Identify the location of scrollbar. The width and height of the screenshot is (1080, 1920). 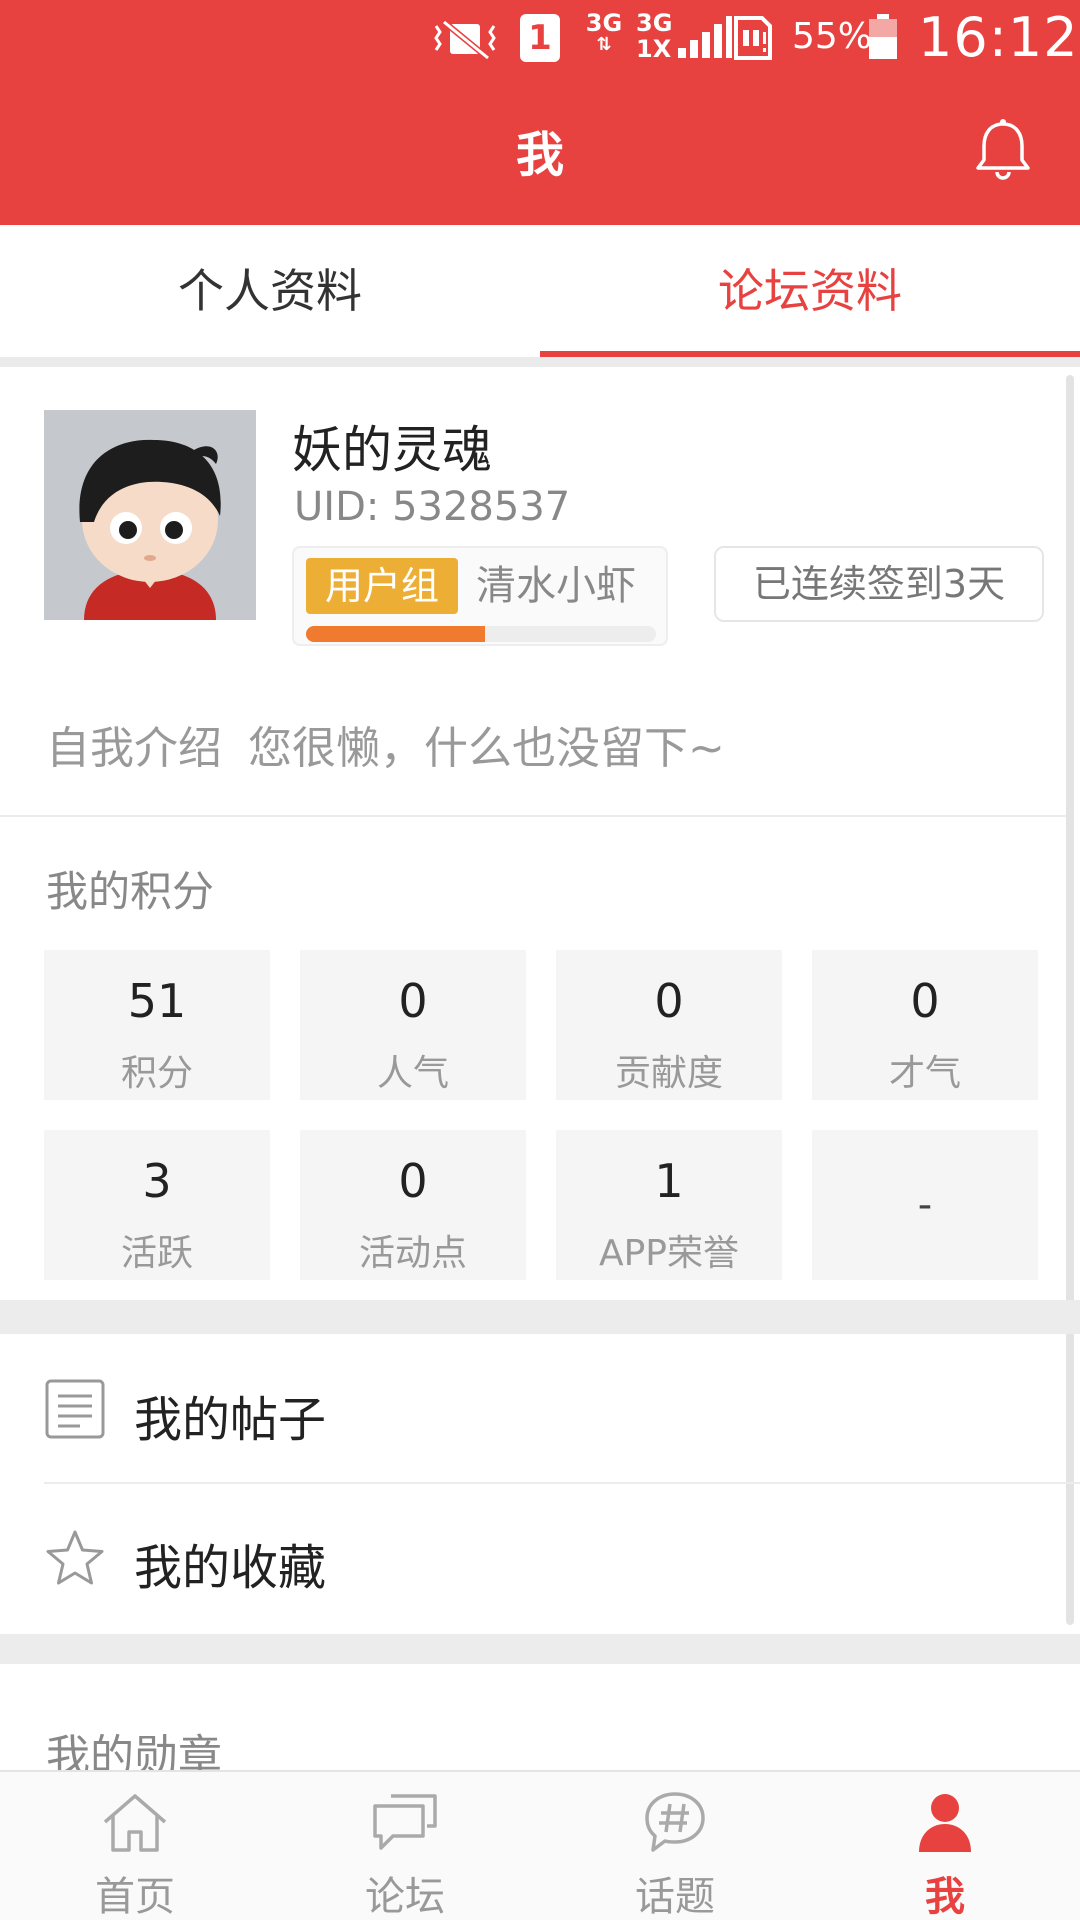
(1070, 1000).